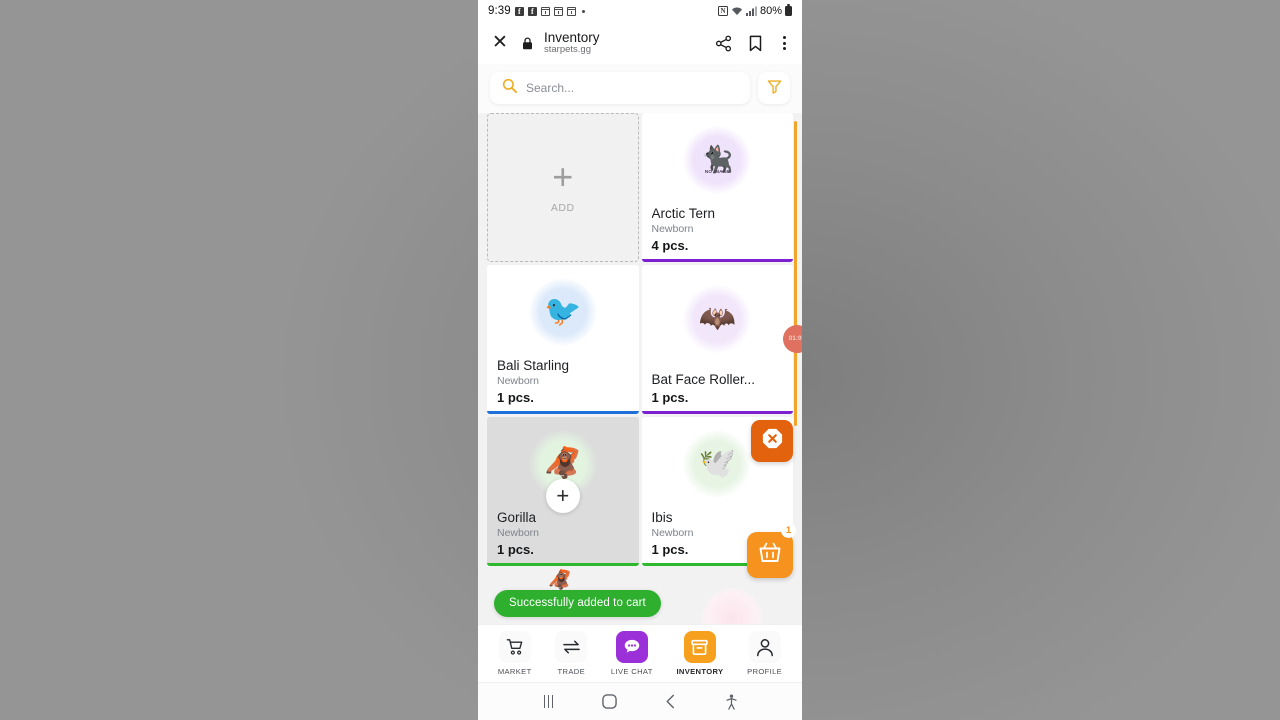  What do you see at coordinates (732, 606) in the screenshot?
I see `next-row-item-peek` at bounding box center [732, 606].